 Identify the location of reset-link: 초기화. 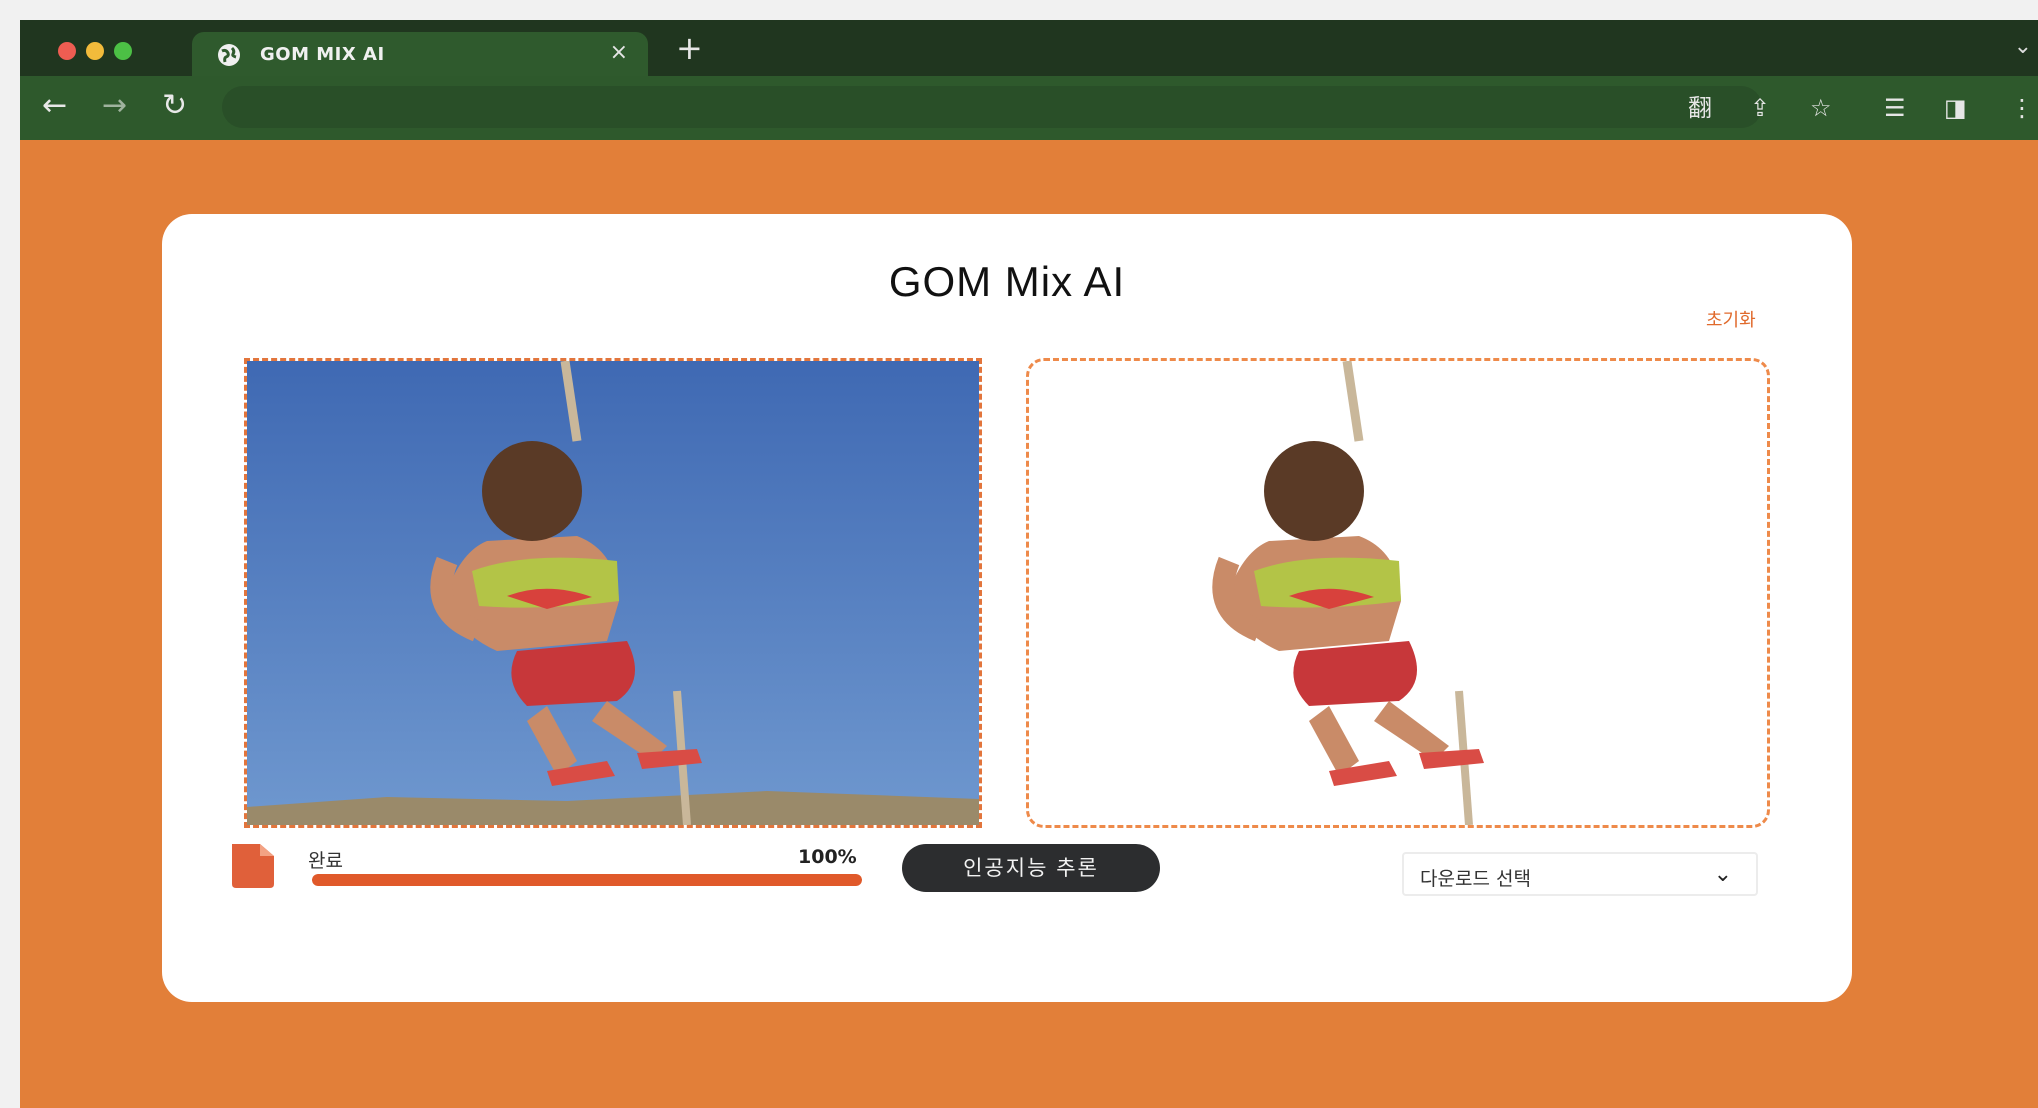
(1731, 319).